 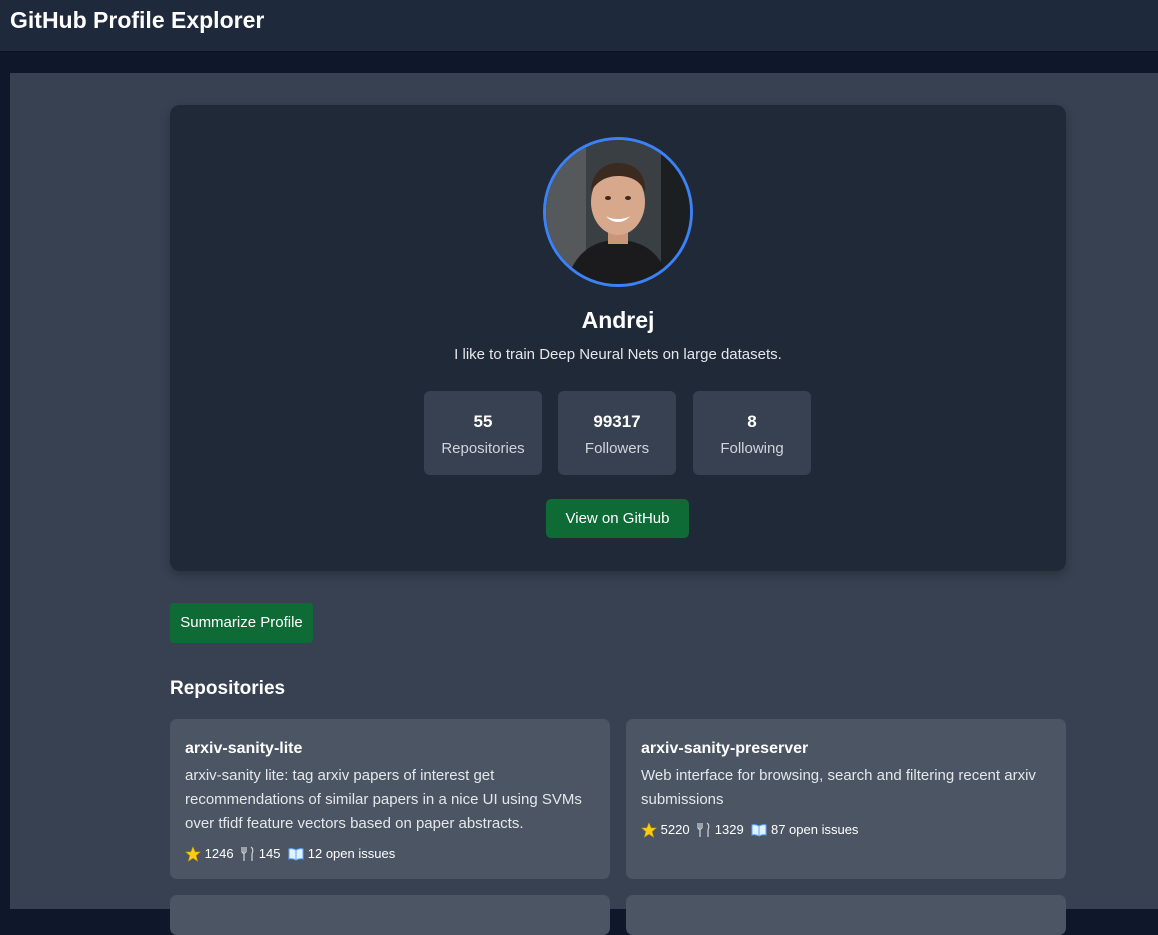 I want to click on repo-forks: 145, so click(x=269, y=854).